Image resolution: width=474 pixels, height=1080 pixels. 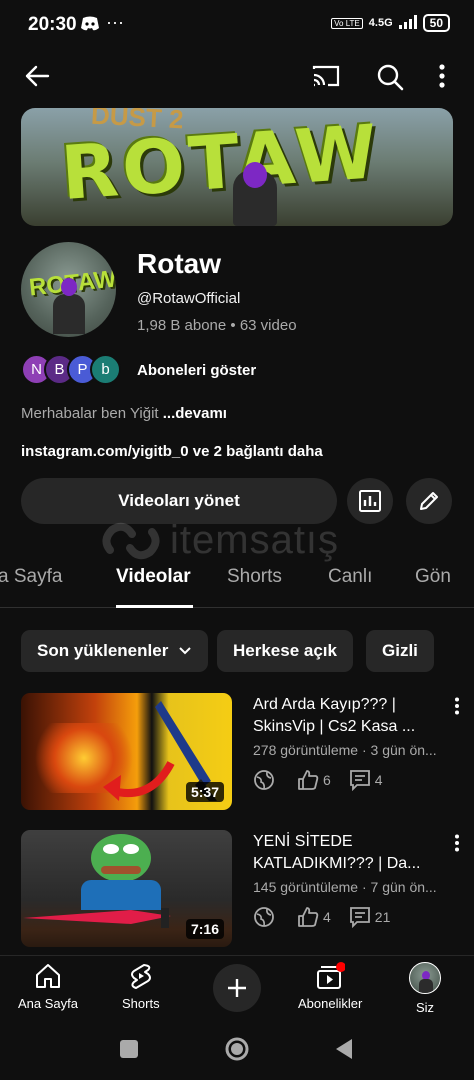 I want to click on more-options-button, so click(x=442, y=76).